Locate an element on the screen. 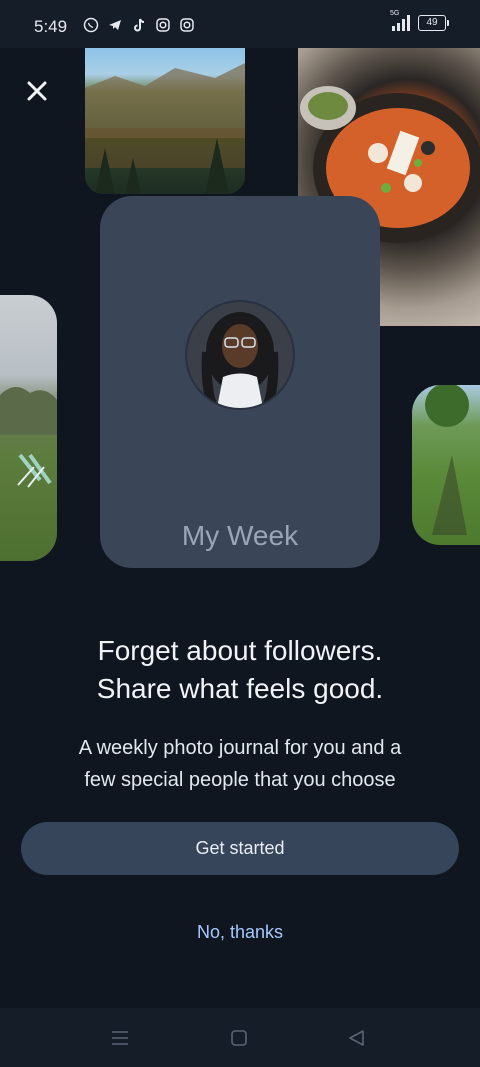  status-bar: 5:49 5G 49 is located at coordinates (240, 24).